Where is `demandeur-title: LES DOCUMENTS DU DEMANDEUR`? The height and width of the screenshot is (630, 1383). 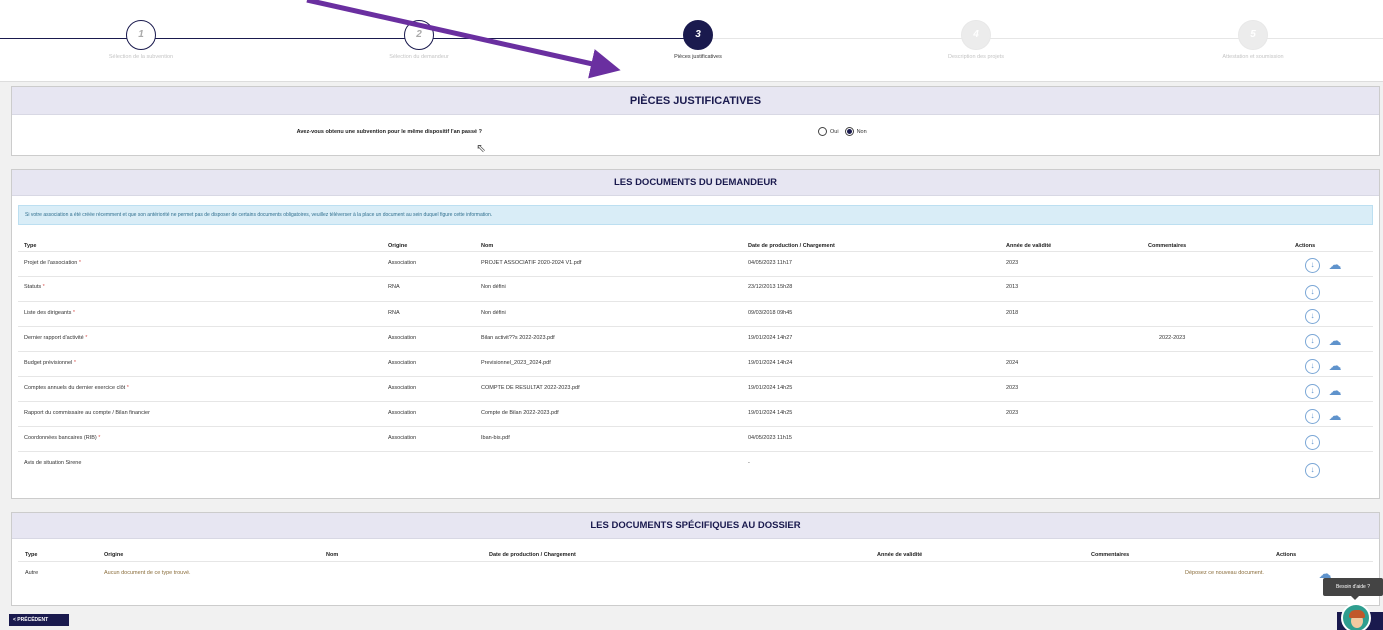
demandeur-title: LES DOCUMENTS DU DEMANDEUR is located at coordinates (695, 183).